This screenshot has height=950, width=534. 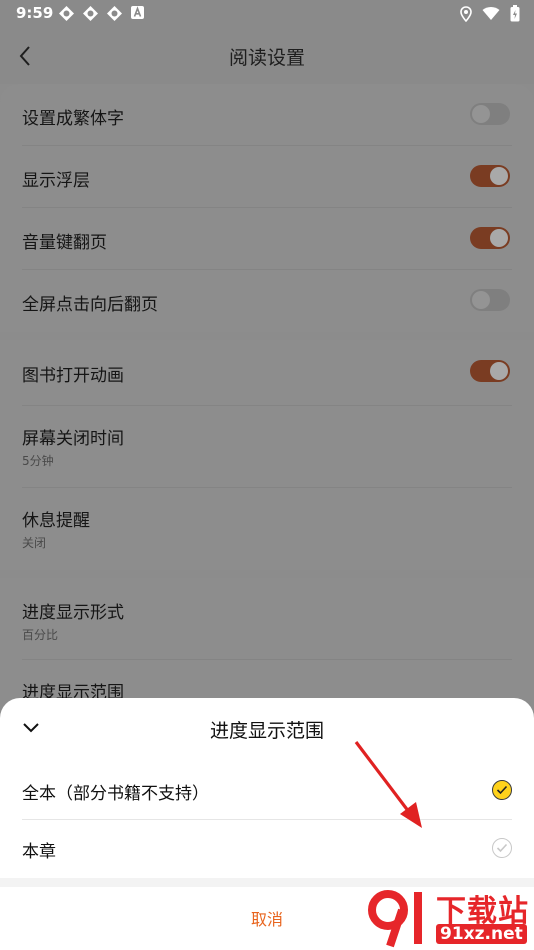 What do you see at coordinates (481, 934) in the screenshot?
I see `watermark-url: 91xz.net` at bounding box center [481, 934].